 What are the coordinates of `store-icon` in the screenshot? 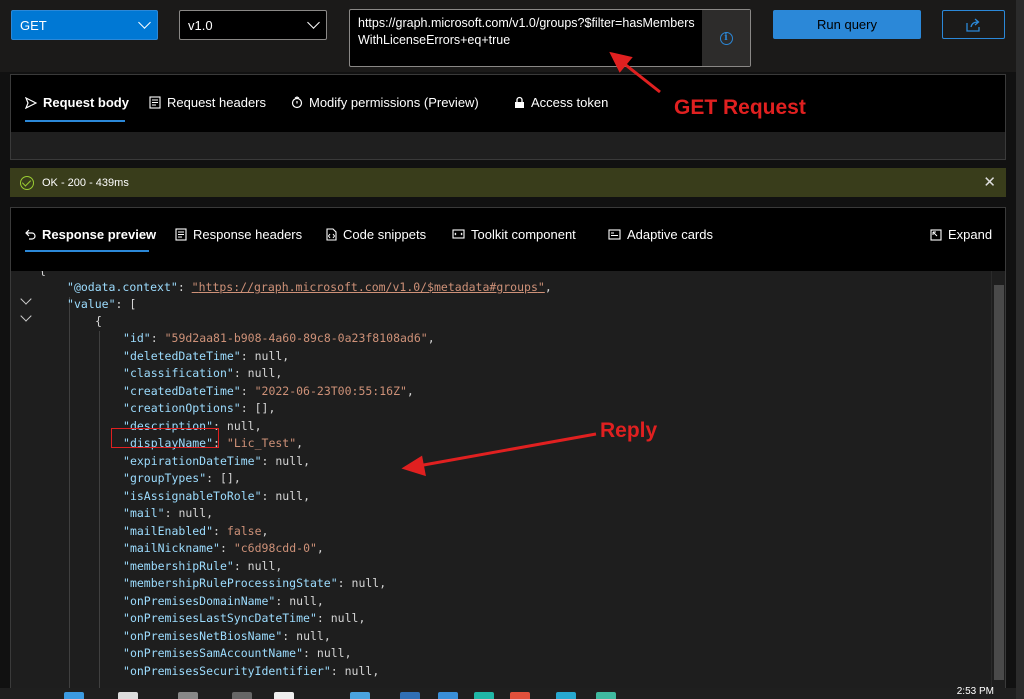 It's located at (448, 695).